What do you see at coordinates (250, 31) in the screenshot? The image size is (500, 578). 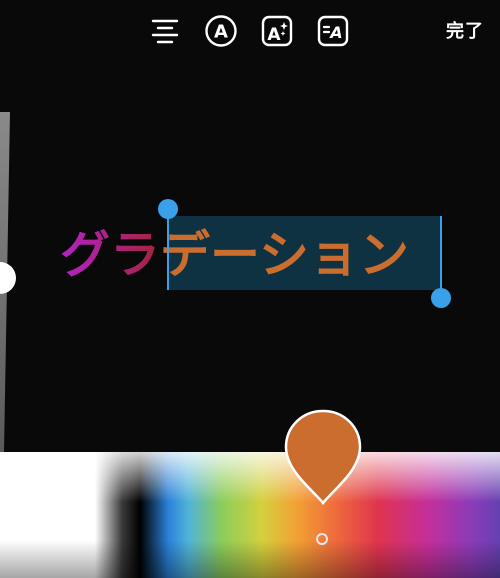 I see `top-toolbar: A A A 完了` at bounding box center [250, 31].